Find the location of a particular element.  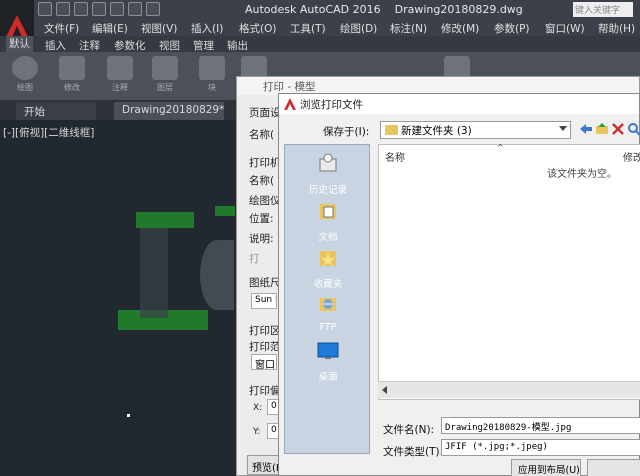

save-icon is located at coordinates (81, 9).